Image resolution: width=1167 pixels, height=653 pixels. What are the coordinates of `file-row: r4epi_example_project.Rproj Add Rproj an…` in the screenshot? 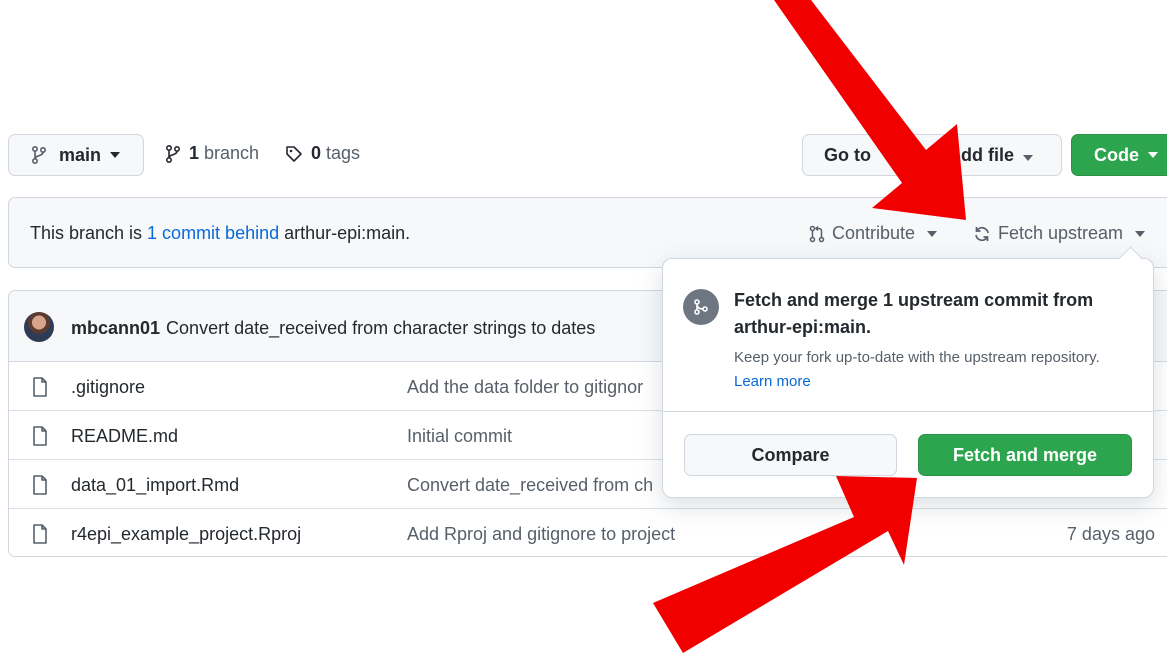 It's located at (588, 532).